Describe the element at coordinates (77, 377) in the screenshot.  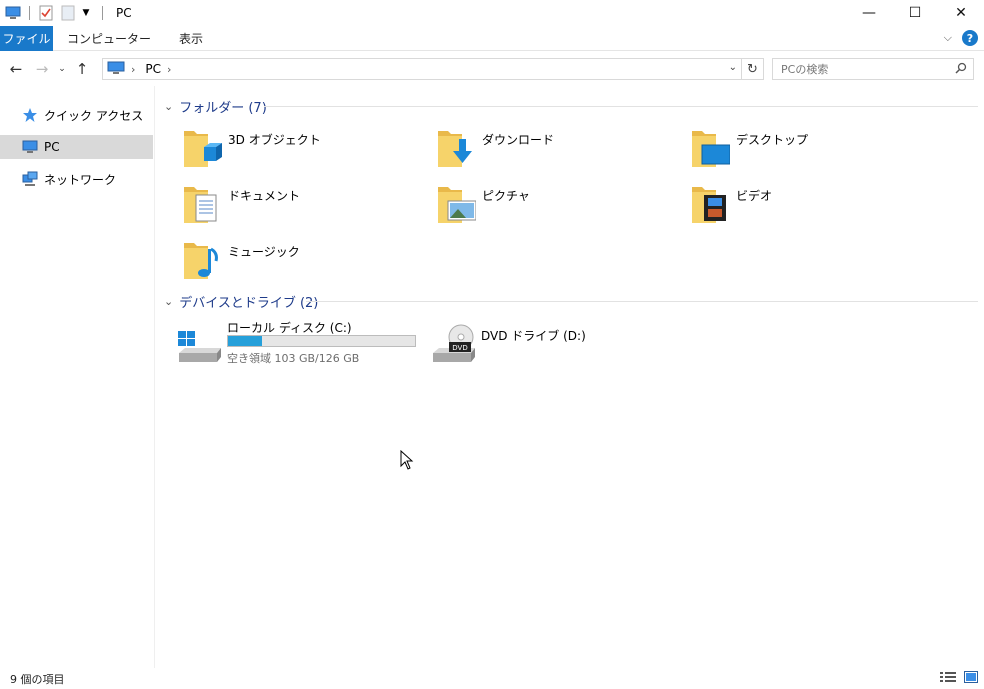
I see `navigation-pane: クイック アクセス PC ネットワーク` at that location.